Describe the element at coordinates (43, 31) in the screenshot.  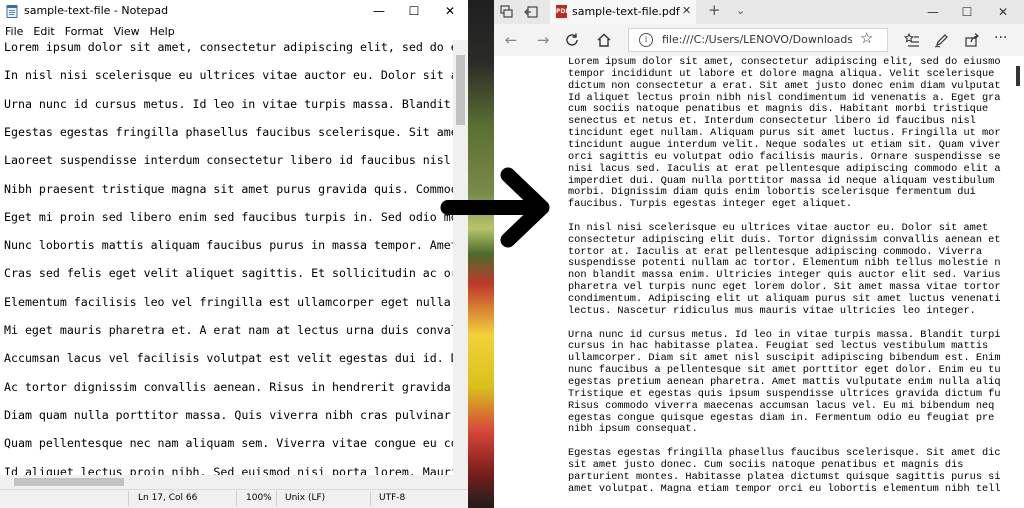
I see `menu-edit: Edit` at that location.